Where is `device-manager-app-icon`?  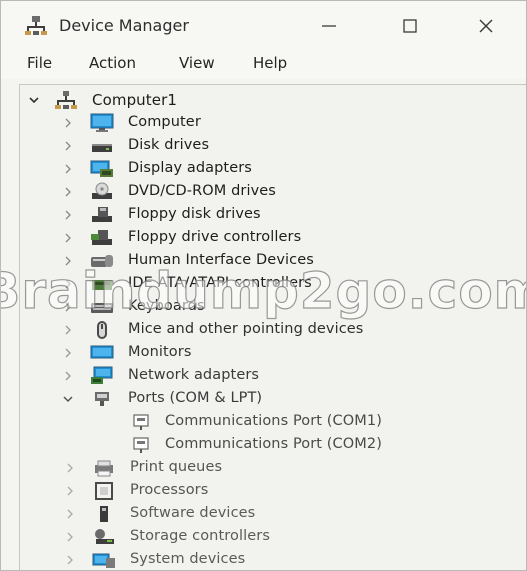
device-manager-app-icon is located at coordinates (36, 25).